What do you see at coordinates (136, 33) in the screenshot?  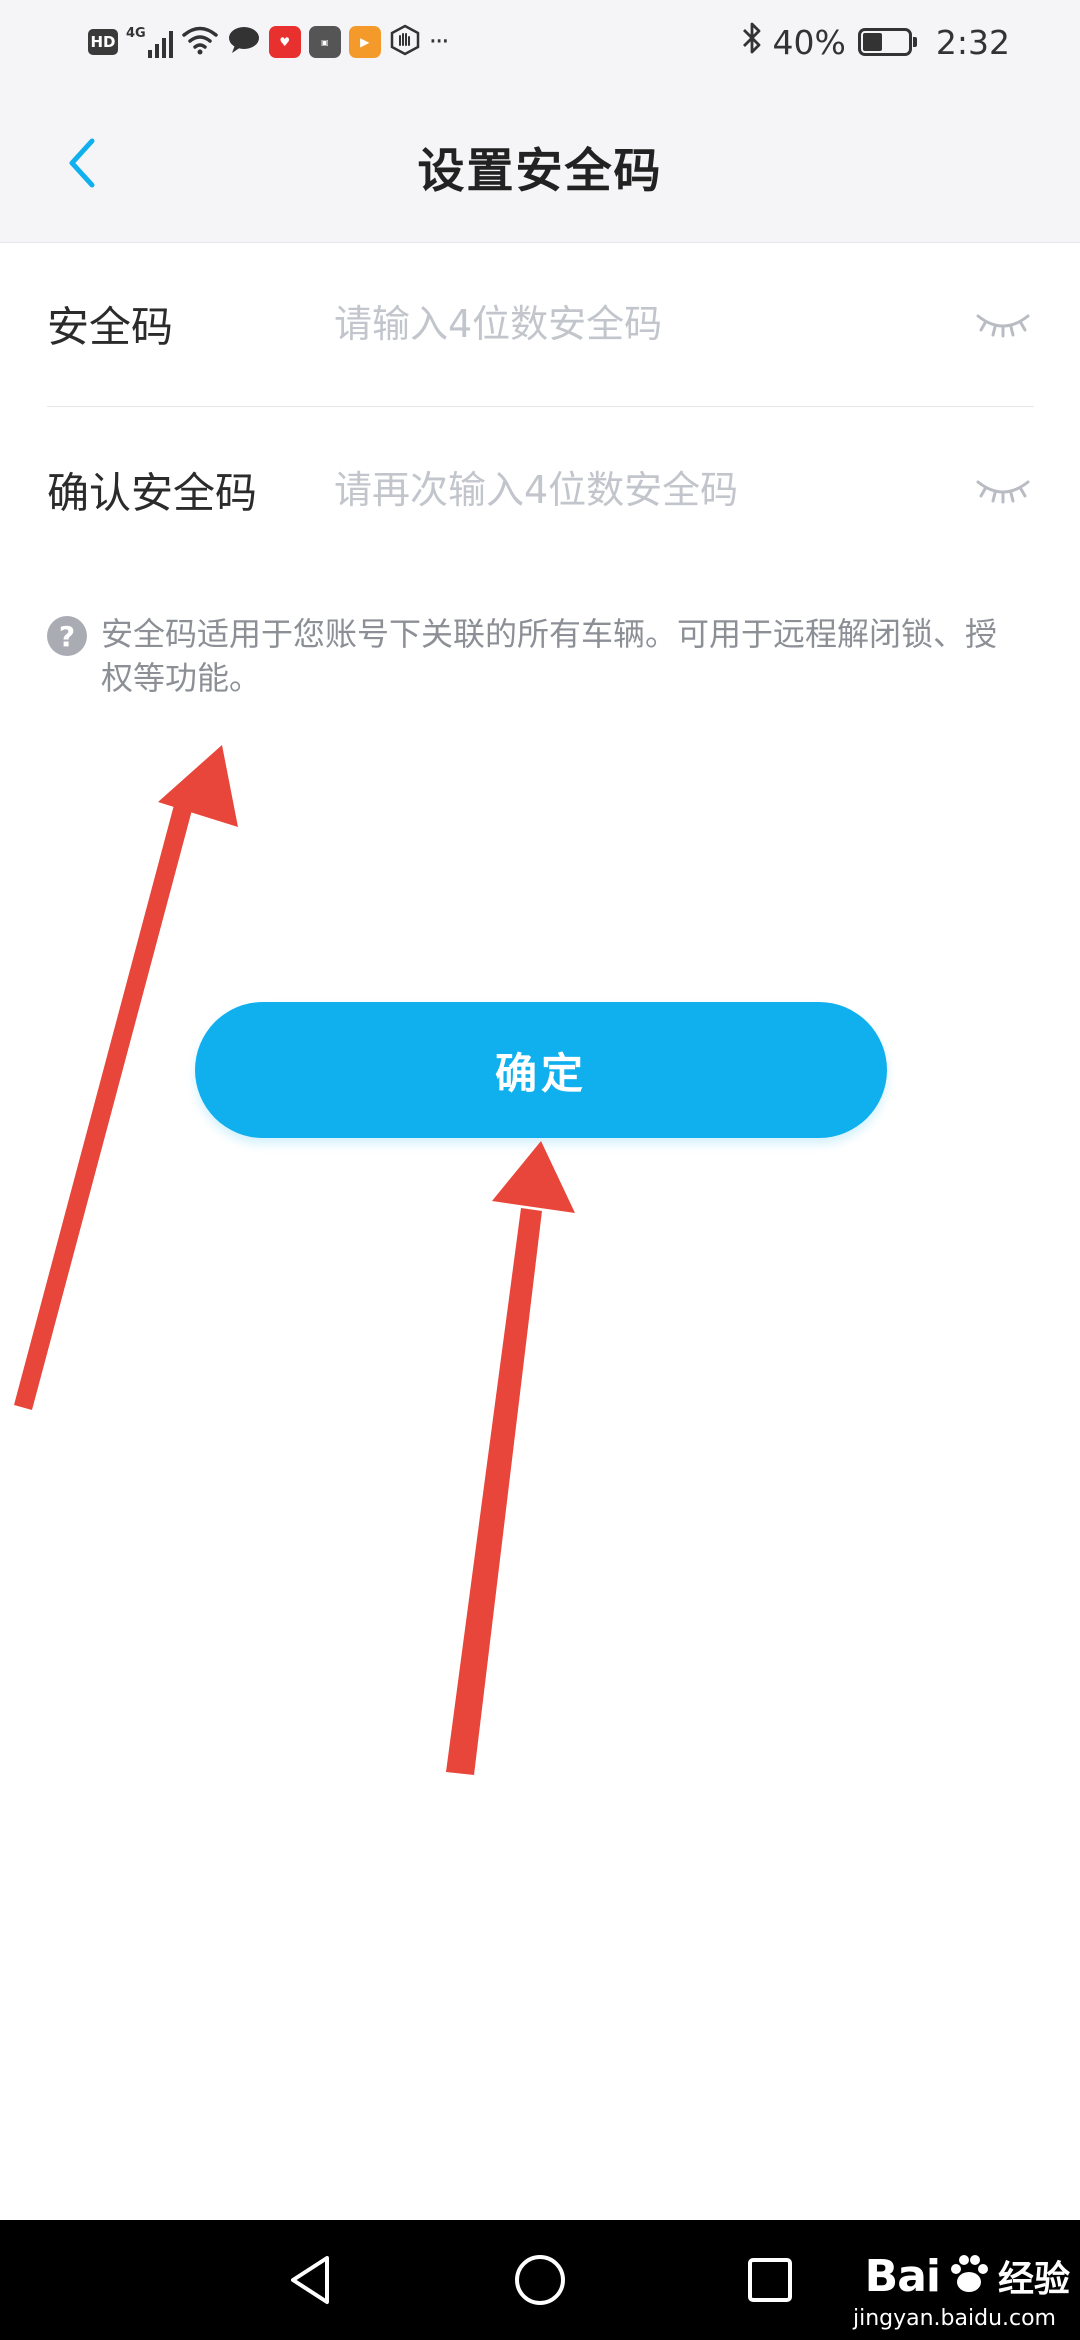 I see `network-type: 4G` at bounding box center [136, 33].